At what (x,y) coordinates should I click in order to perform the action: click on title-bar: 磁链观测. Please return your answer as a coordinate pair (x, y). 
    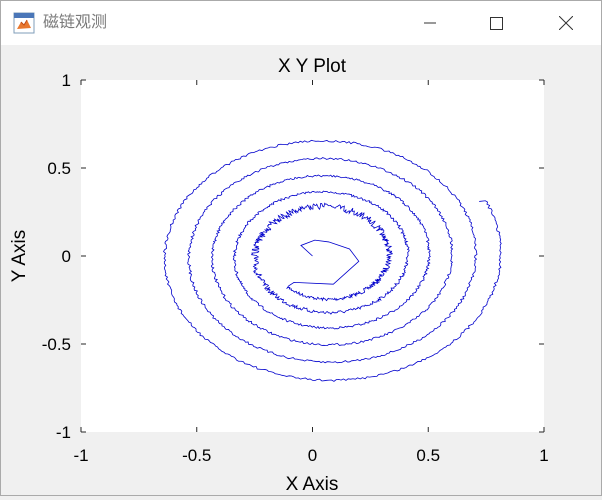
    Looking at the image, I should click on (301, 23).